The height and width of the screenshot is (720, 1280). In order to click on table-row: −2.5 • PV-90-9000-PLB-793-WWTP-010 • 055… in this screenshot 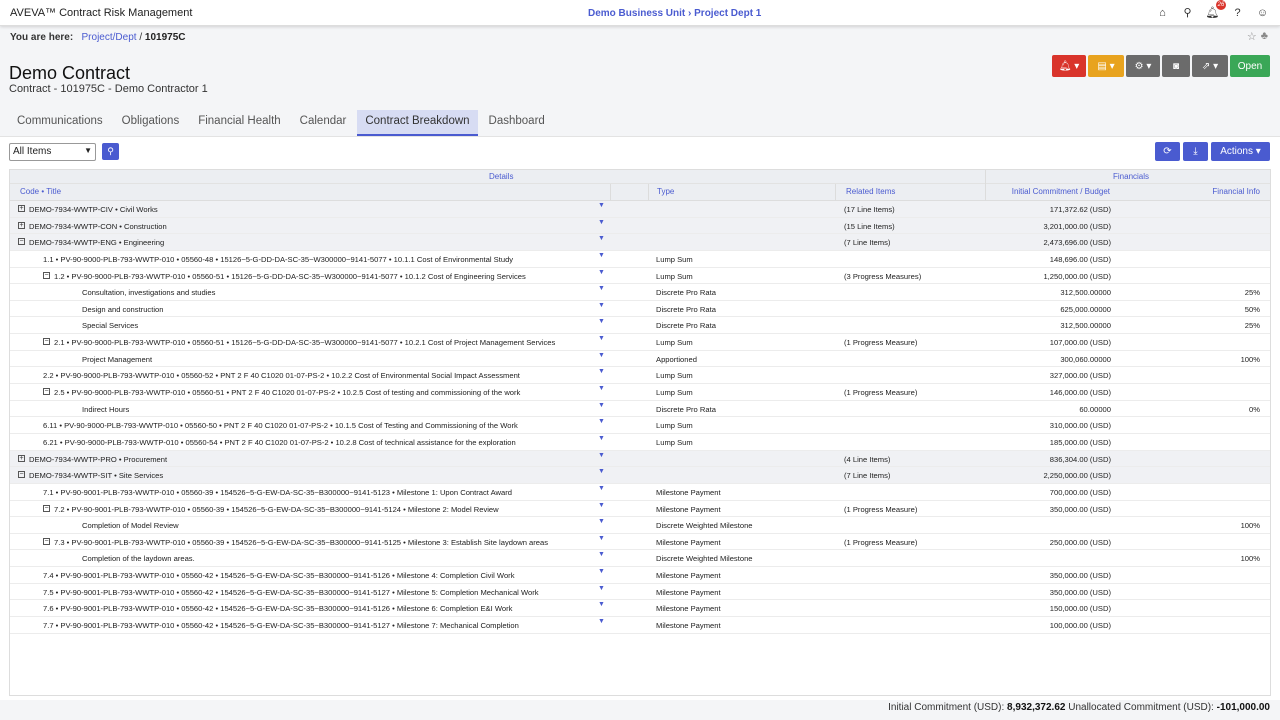, I will do `click(640, 392)`.